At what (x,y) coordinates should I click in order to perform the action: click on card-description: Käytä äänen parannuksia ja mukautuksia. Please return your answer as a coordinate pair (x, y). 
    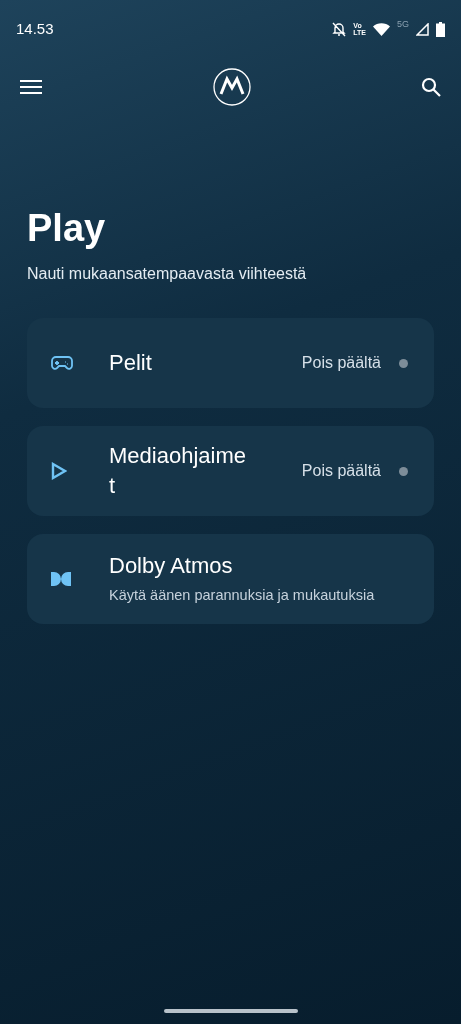
    Looking at the image, I should click on (242, 596).